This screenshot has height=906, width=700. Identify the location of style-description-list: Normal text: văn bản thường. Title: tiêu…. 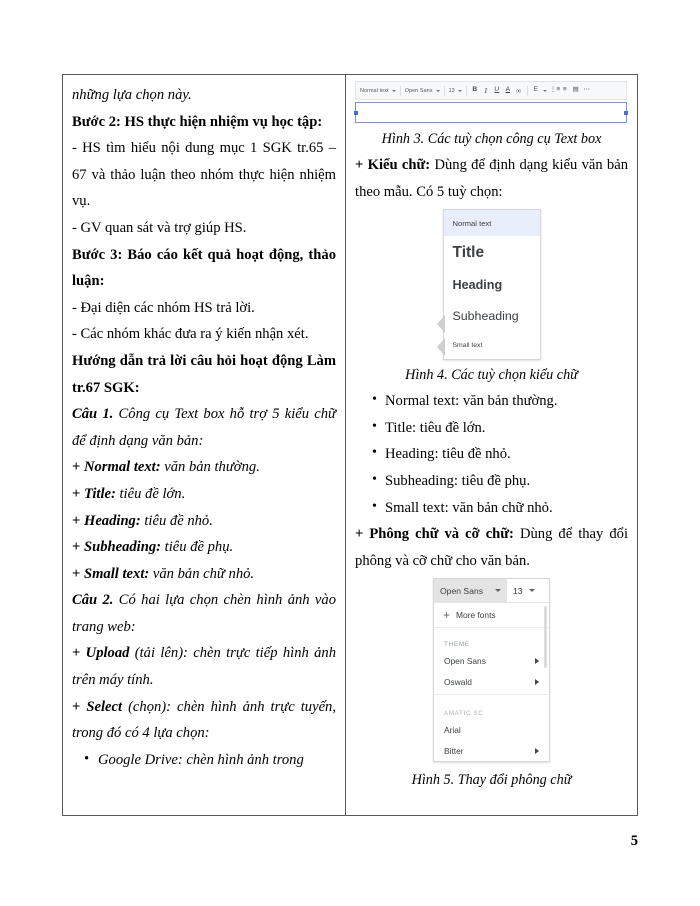
(491, 454).